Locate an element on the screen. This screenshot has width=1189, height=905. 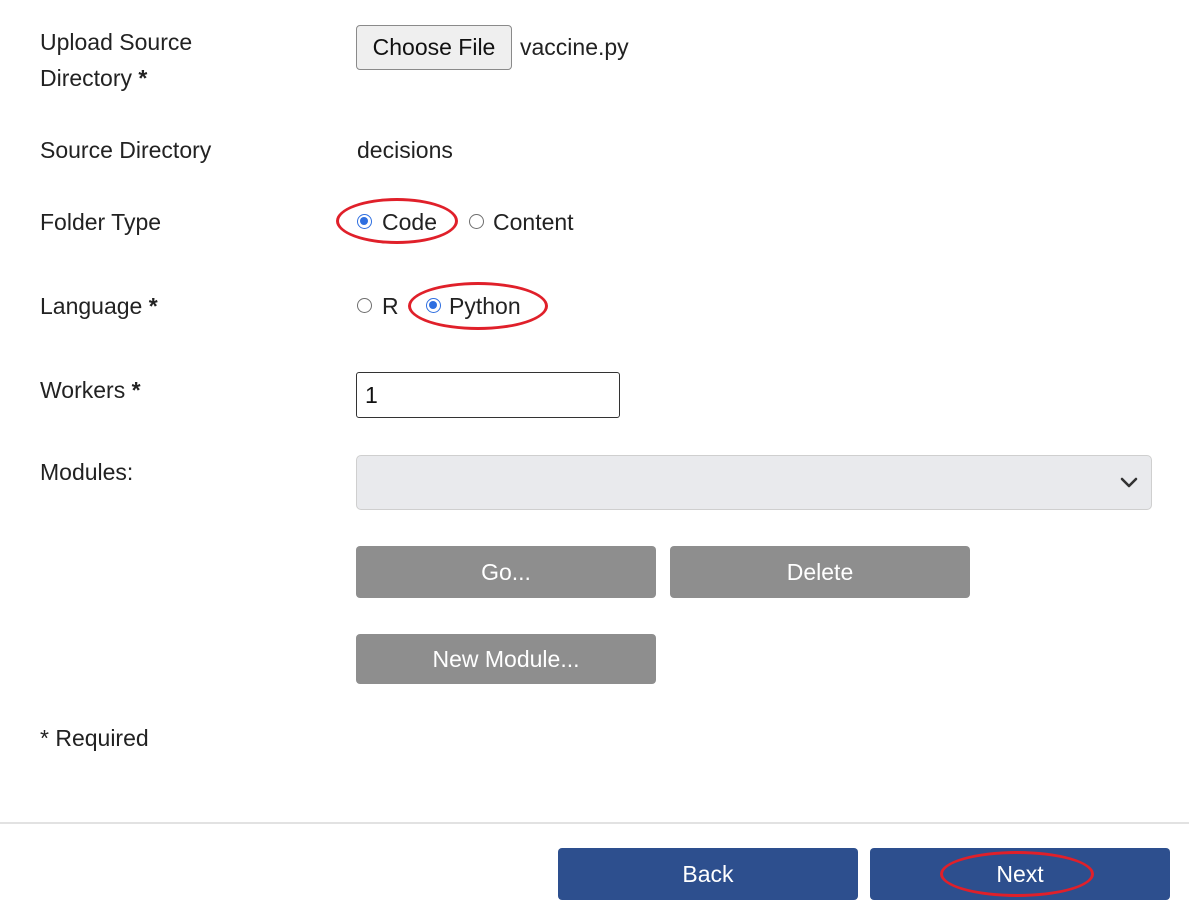
upload-source-label-line1: Upload Source is located at coordinates (116, 42).